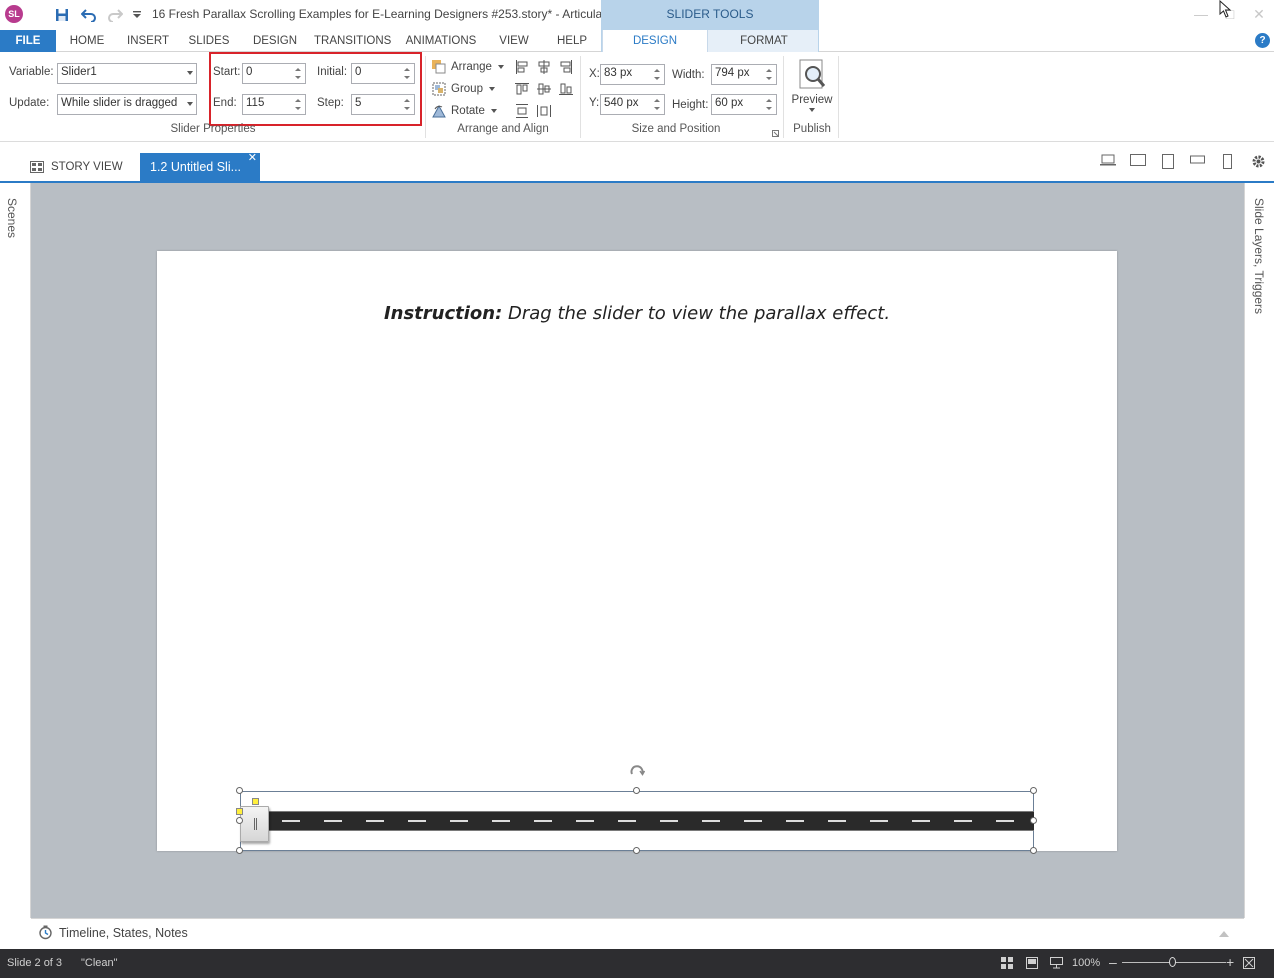 This screenshot has height=978, width=1274. I want to click on tab-design: DESIGN, so click(275, 41).